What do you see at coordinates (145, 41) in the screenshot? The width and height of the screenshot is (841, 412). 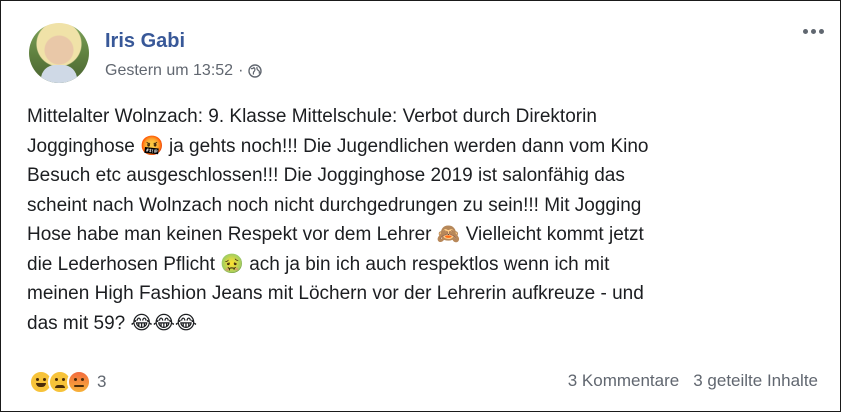 I see `author-name: Iris Gabi` at bounding box center [145, 41].